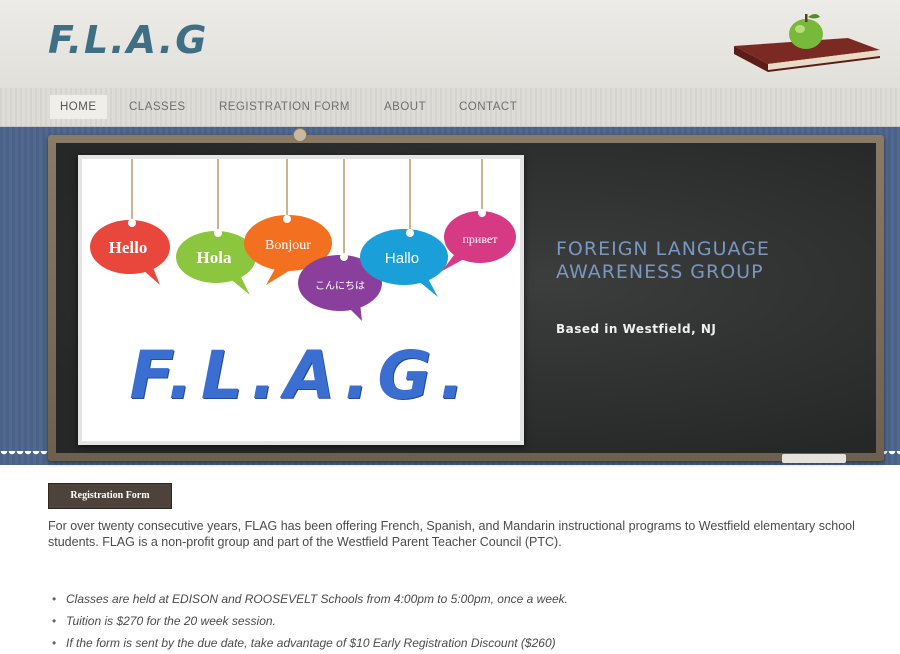 The image size is (900, 654). What do you see at coordinates (480, 239) in the screenshot?
I see `bubble-text-privet: привет` at bounding box center [480, 239].